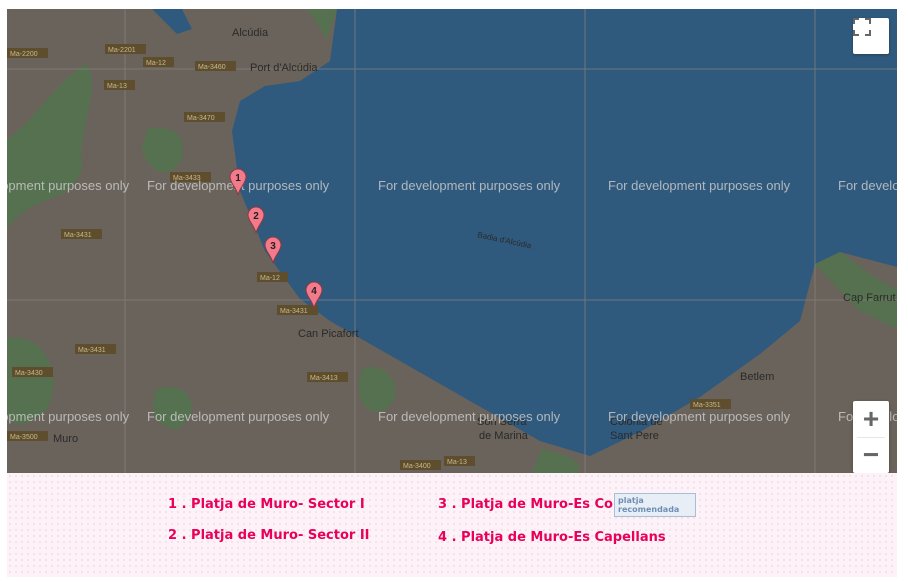 This screenshot has width=908, height=582. I want to click on road-label: Ma-3400, so click(420, 465).